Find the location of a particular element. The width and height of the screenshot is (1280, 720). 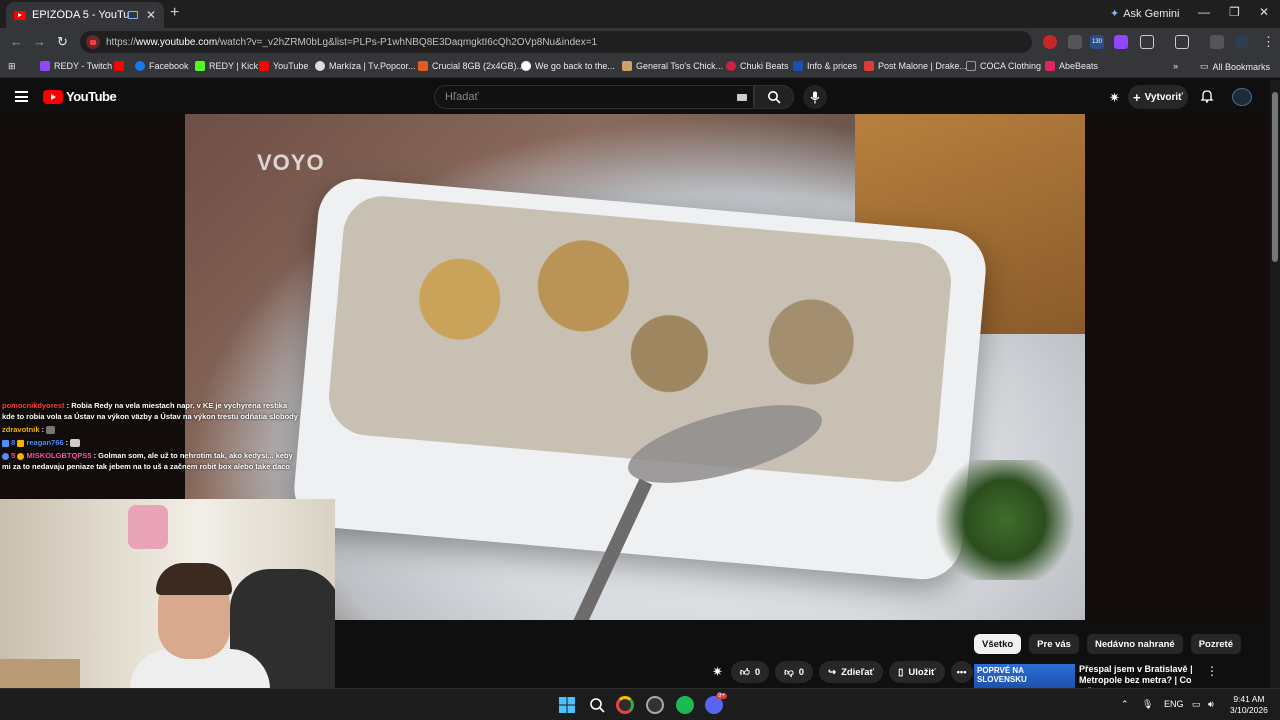

clock-date: 3/10/2026 is located at coordinates (1249, 710).